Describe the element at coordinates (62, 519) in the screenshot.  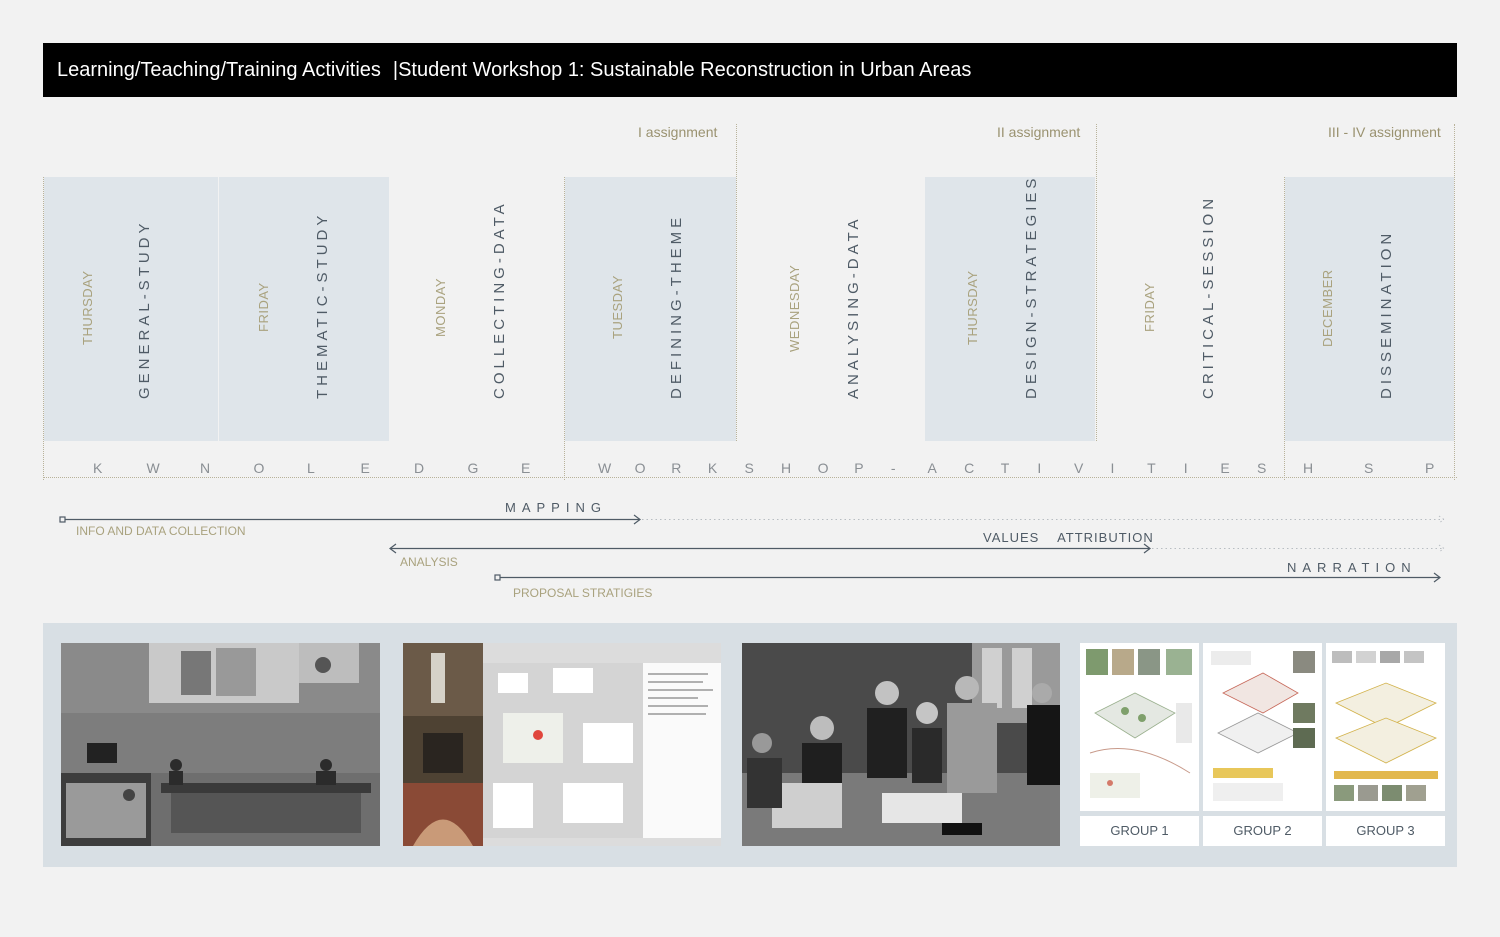
I see `mapping-start-marker` at that location.